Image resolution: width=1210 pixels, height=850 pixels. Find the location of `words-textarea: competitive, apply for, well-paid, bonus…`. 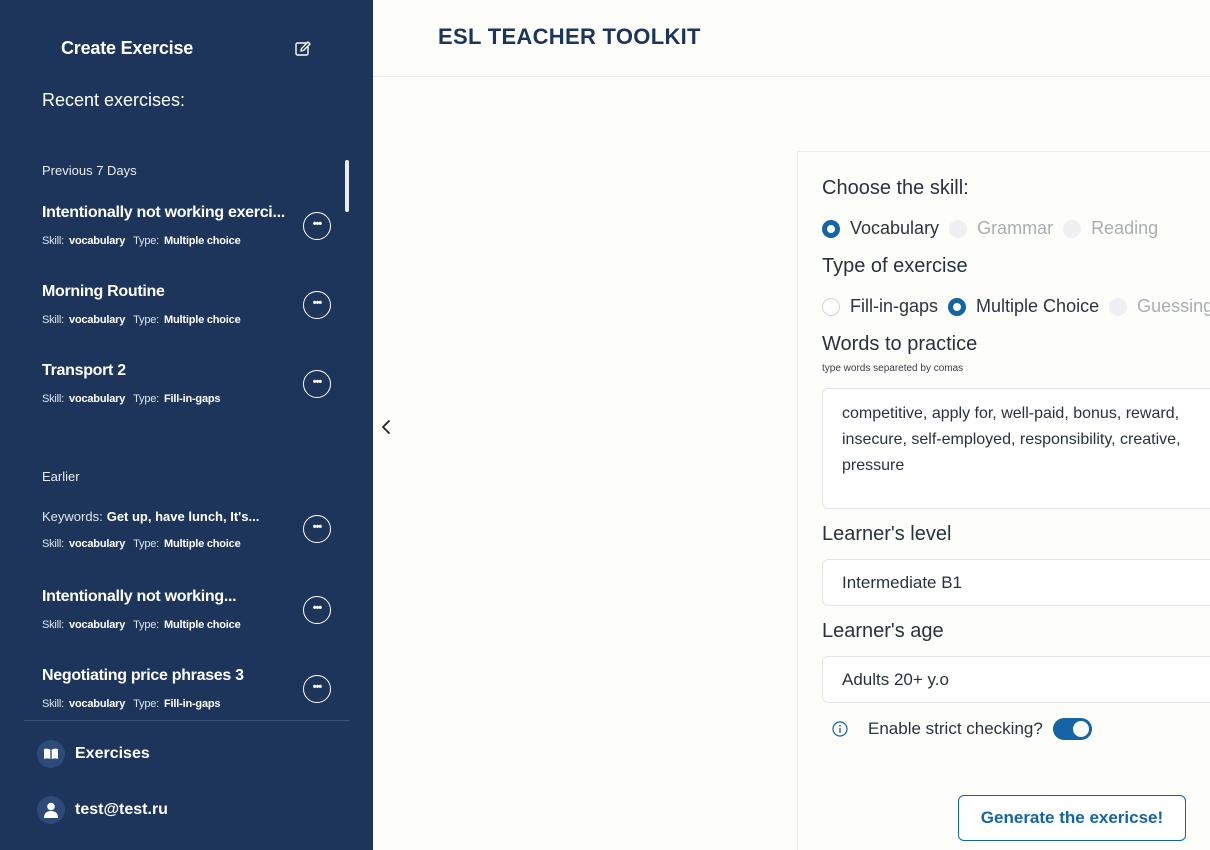

words-textarea: competitive, apply for, well-paid, bonus… is located at coordinates (1016, 448).